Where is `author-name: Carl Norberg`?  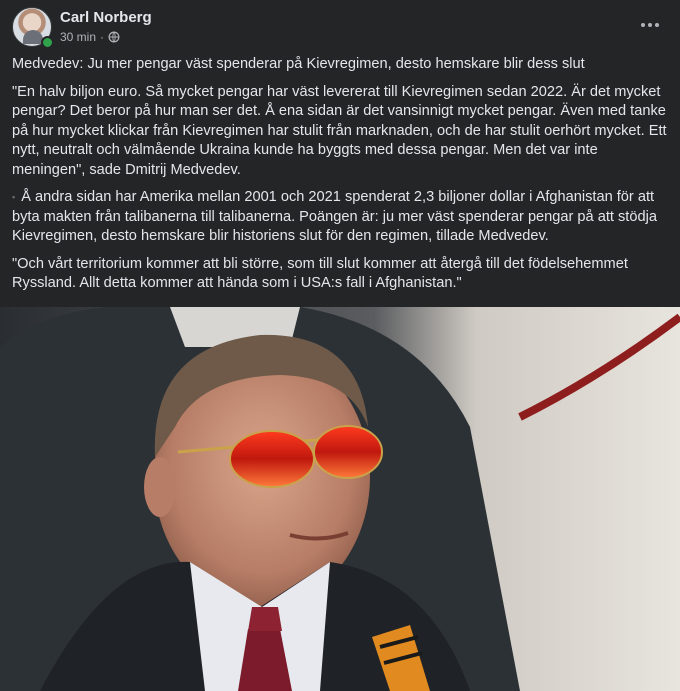 author-name: Carl Norberg is located at coordinates (106, 17).